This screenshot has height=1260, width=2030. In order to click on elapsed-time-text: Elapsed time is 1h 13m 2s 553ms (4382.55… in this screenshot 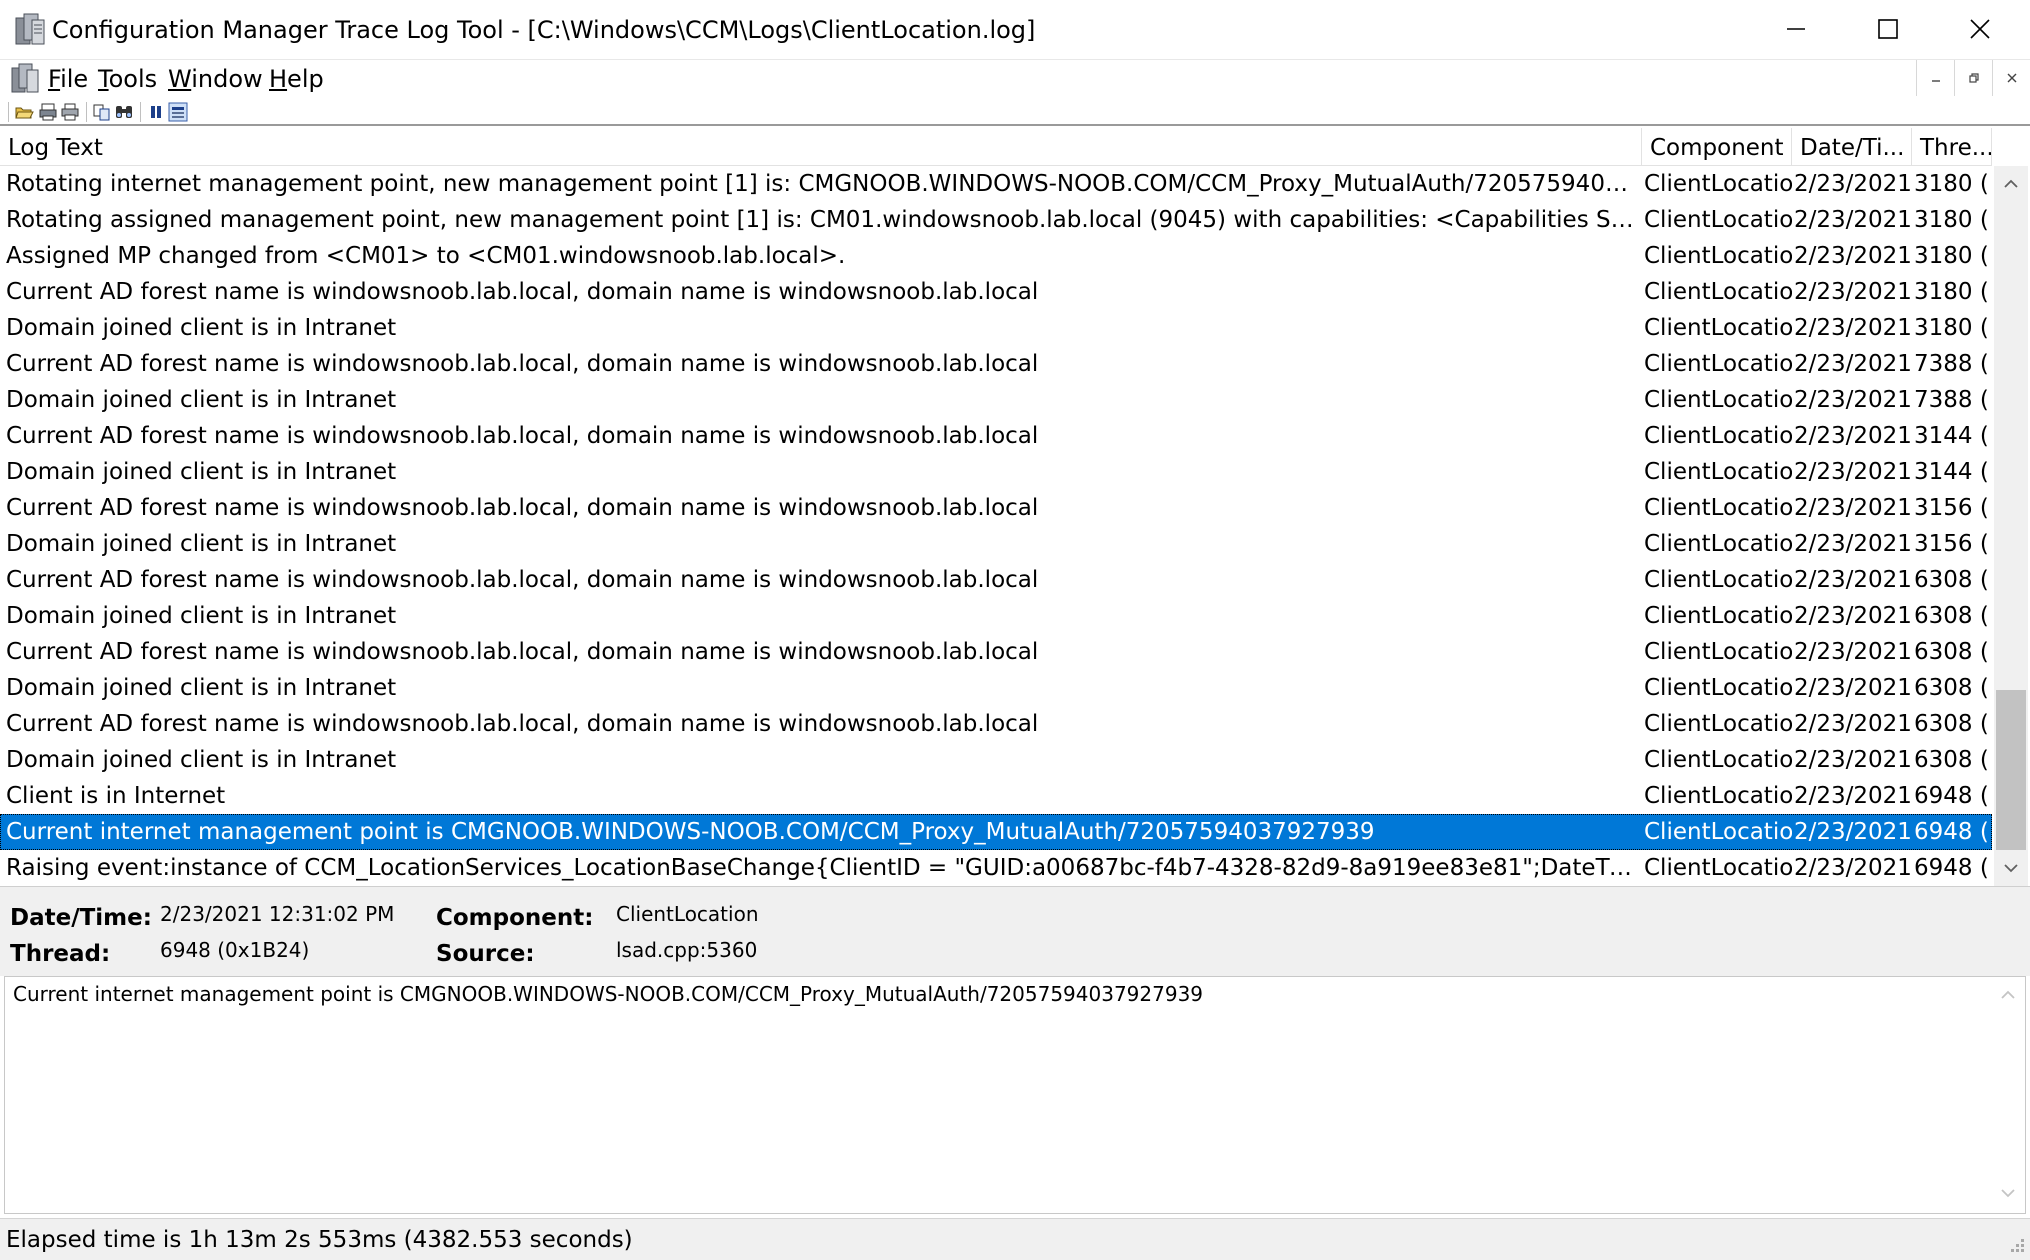, I will do `click(319, 1240)`.